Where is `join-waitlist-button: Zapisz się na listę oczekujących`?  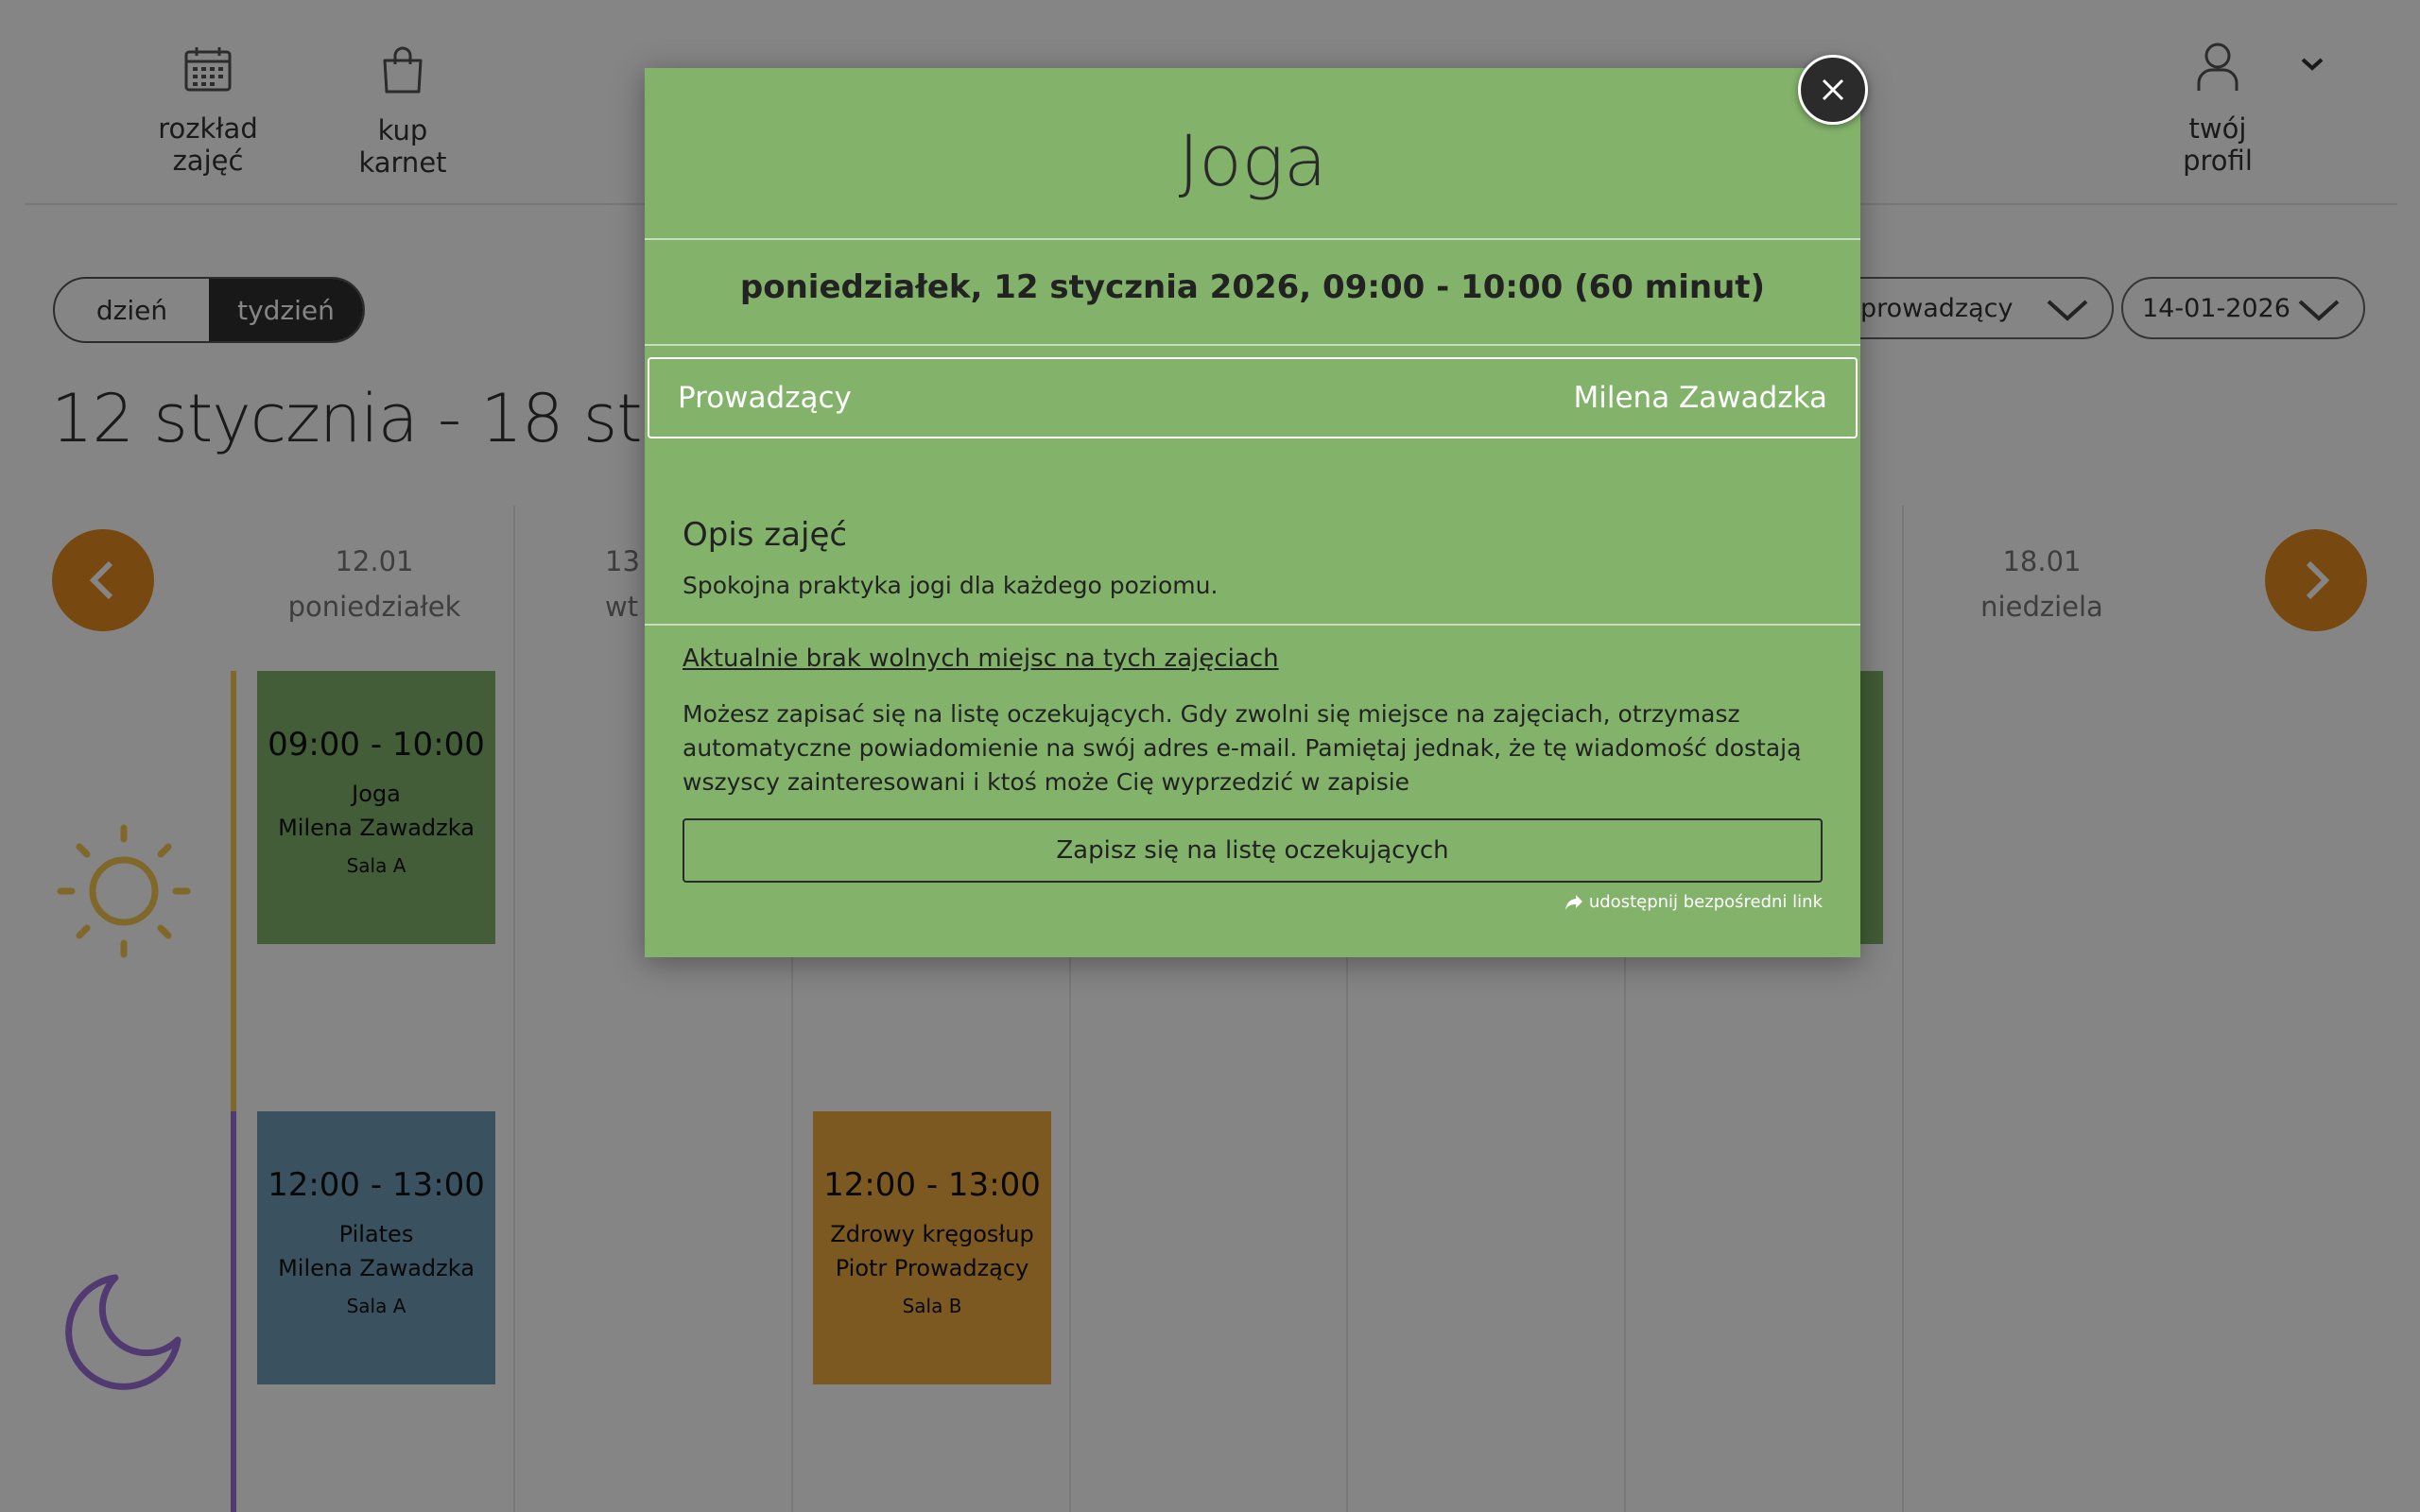
join-waitlist-button: Zapisz się na listę oczekujących is located at coordinates (1253, 850).